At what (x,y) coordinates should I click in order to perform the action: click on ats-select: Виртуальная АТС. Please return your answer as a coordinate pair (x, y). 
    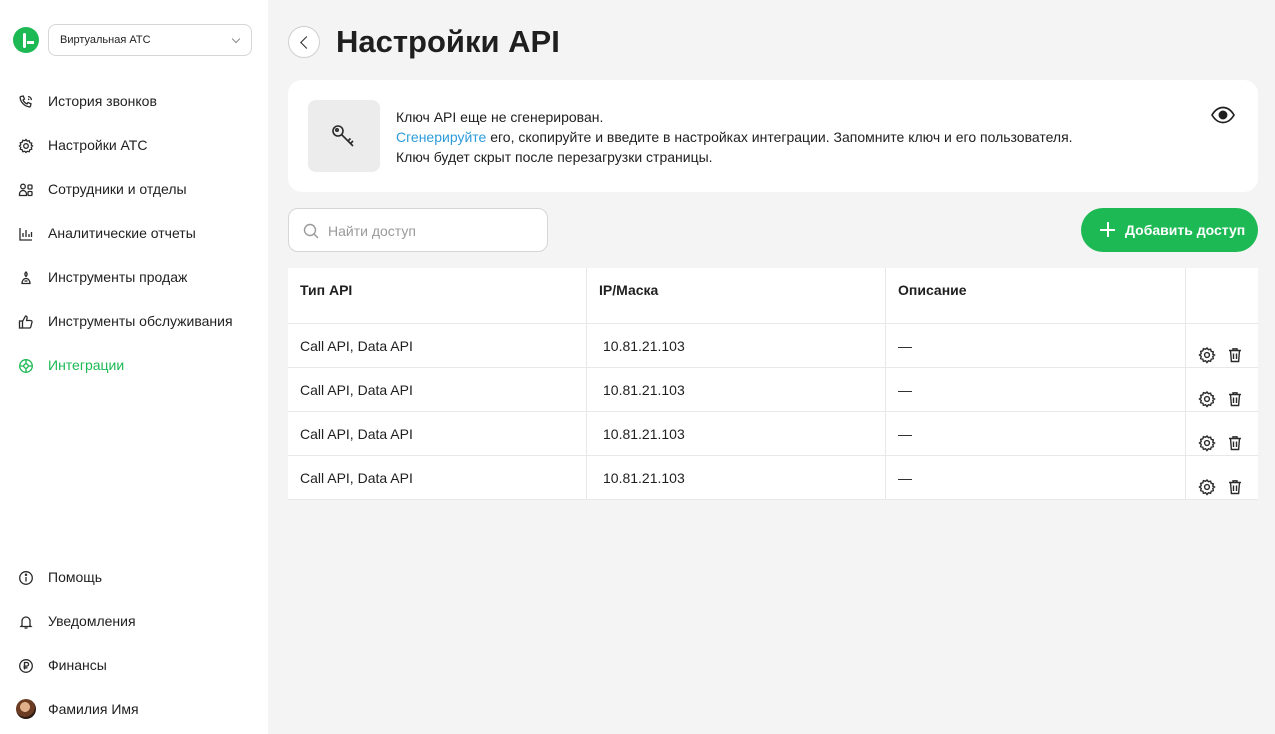
    Looking at the image, I should click on (150, 40).